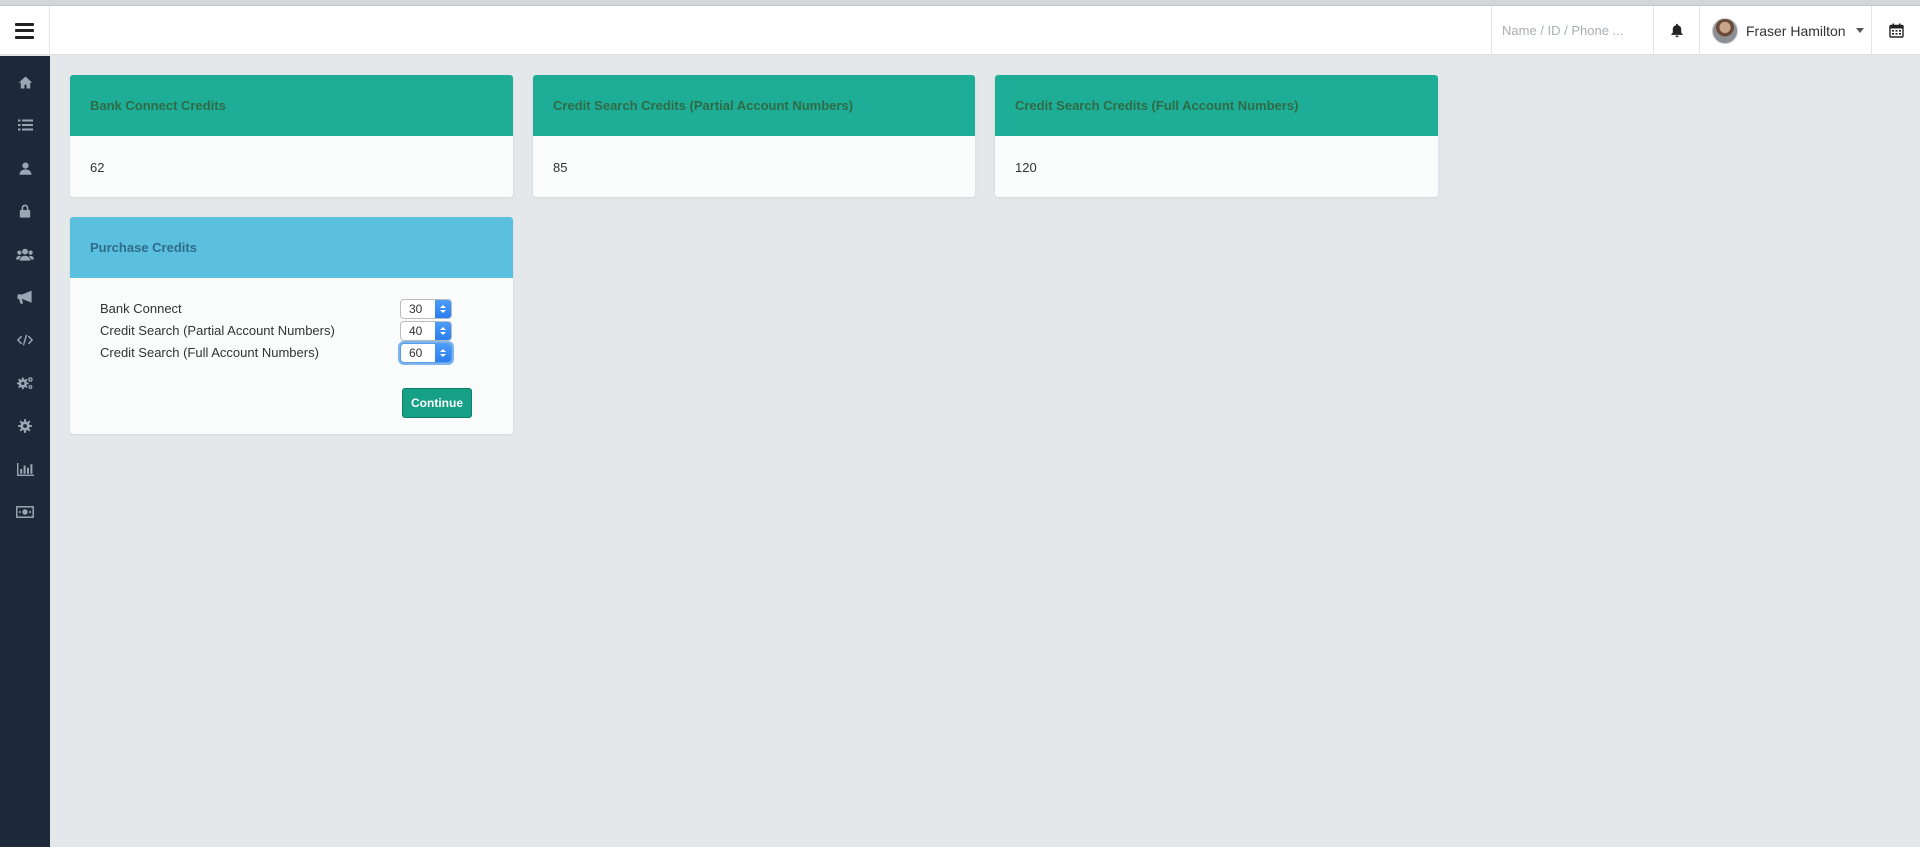 This screenshot has height=847, width=1920. I want to click on partial-search-quantity-input, so click(418, 331).